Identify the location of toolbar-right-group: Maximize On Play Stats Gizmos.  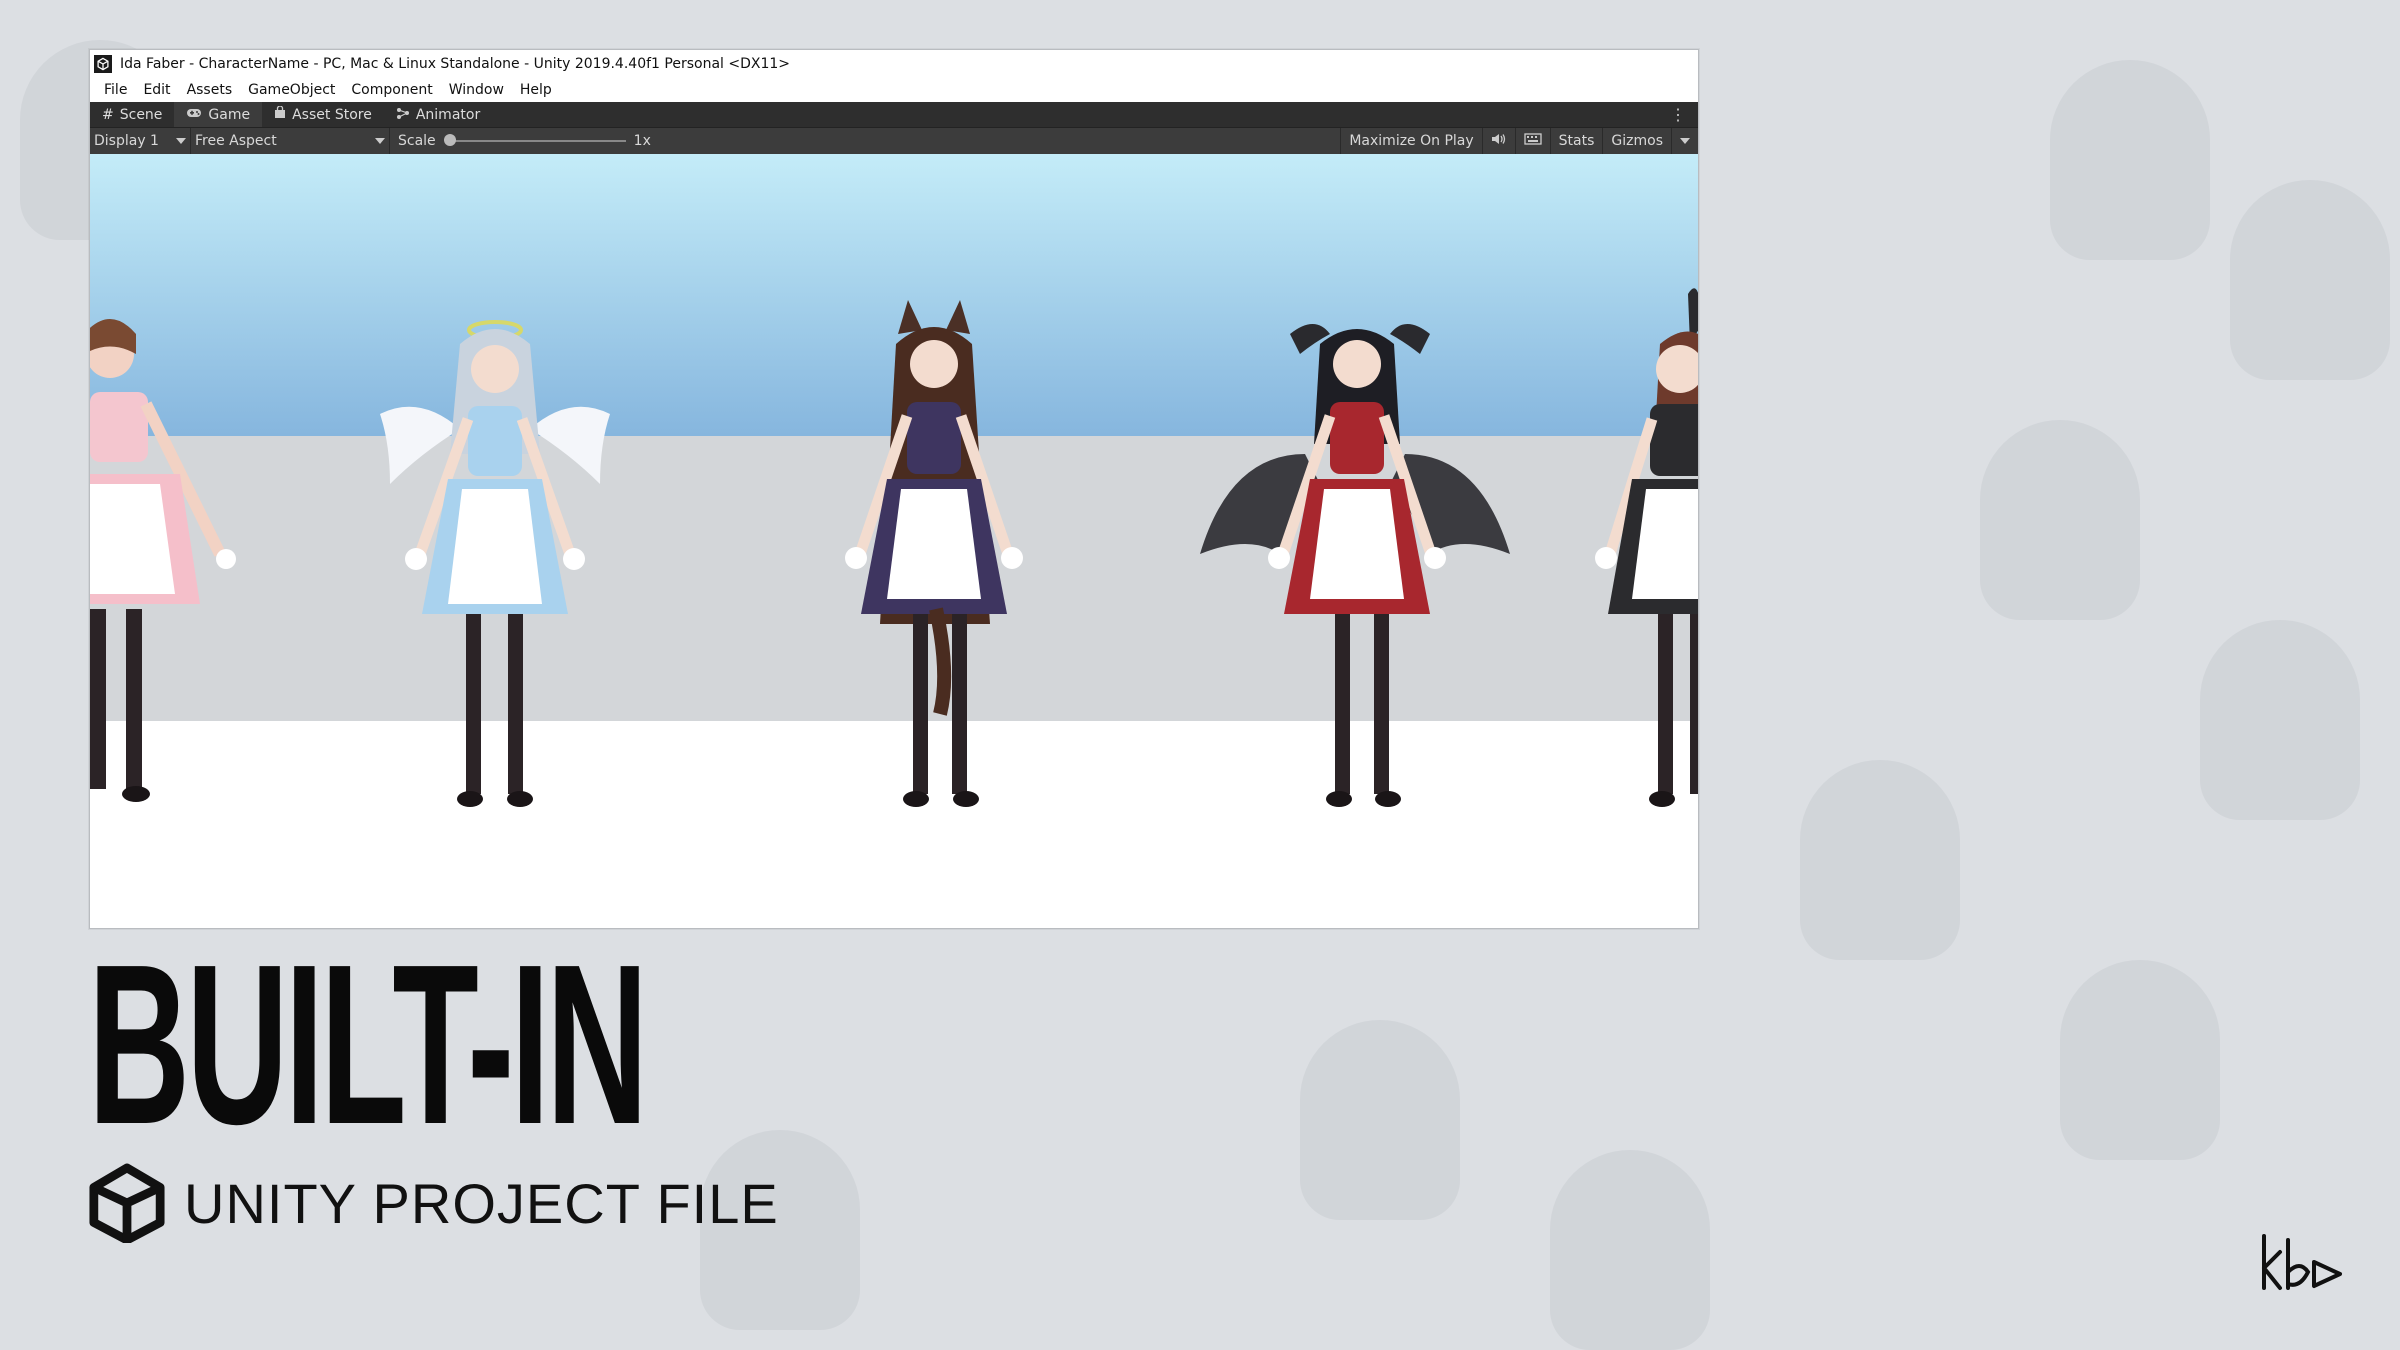
(1519, 141).